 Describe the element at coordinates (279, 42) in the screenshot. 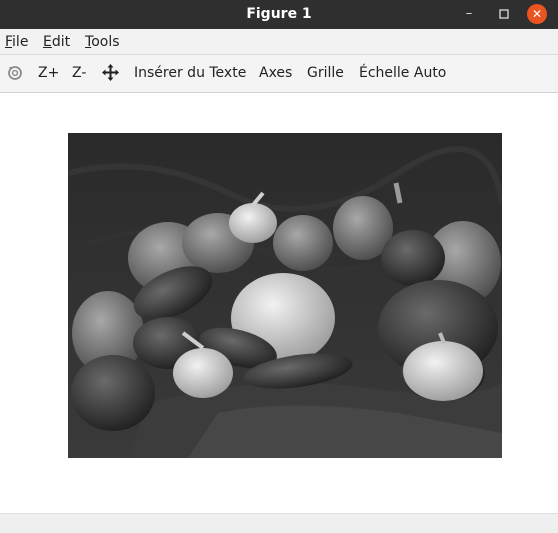

I see `menubar: File Edit Tools` at that location.